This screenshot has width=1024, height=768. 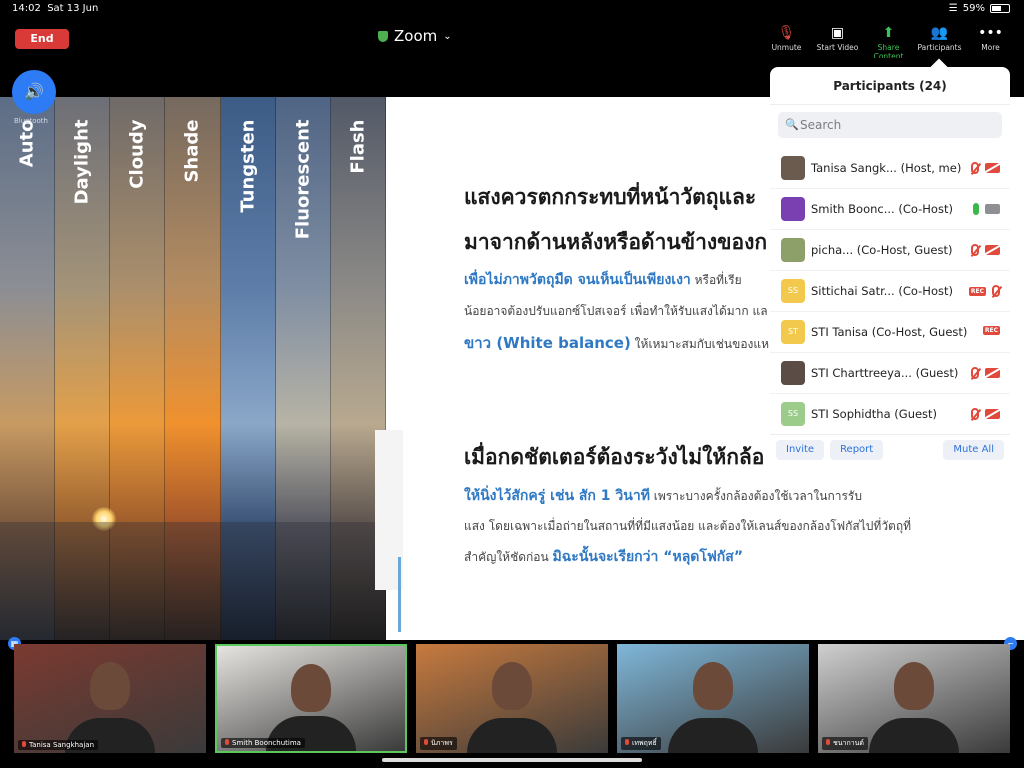 What do you see at coordinates (616, 242) in the screenshot?
I see `slide-heading-1-line-2: มาจากด้านหลังหรือด้านข้างของก` at bounding box center [616, 242].